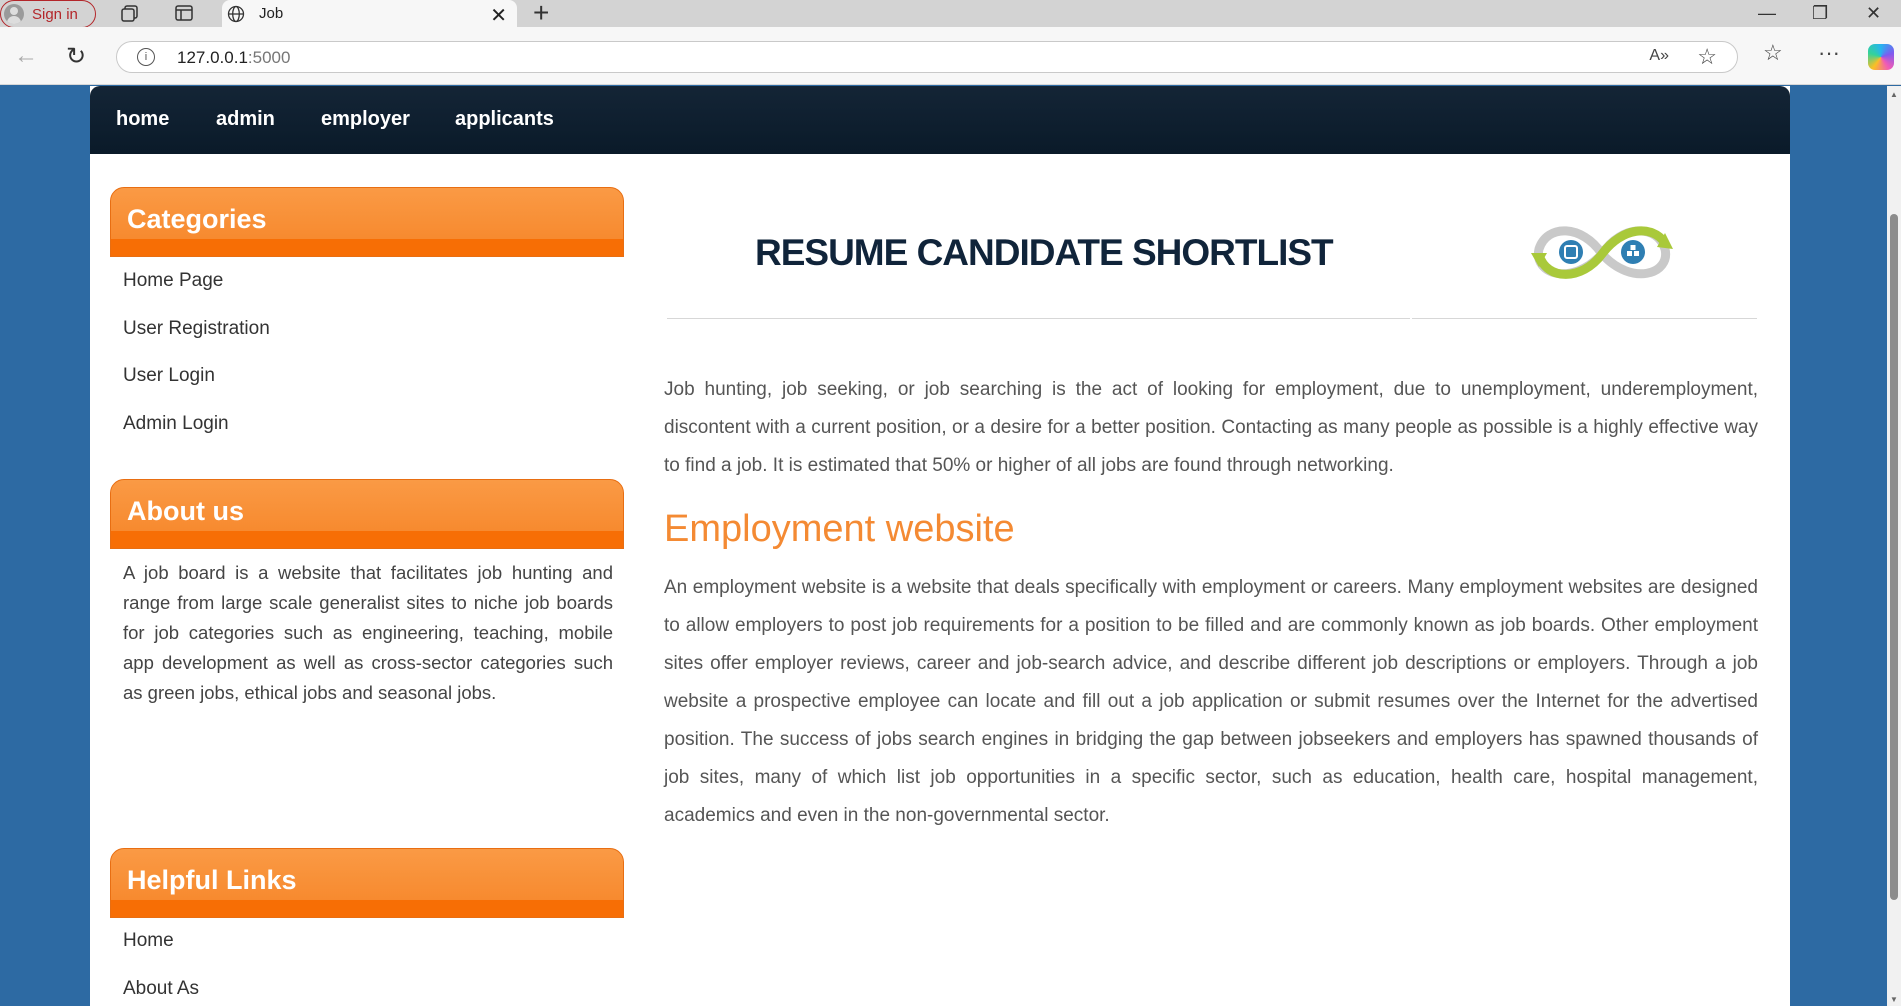 The width and height of the screenshot is (1901, 1006). I want to click on profile-icon, so click(14, 14).